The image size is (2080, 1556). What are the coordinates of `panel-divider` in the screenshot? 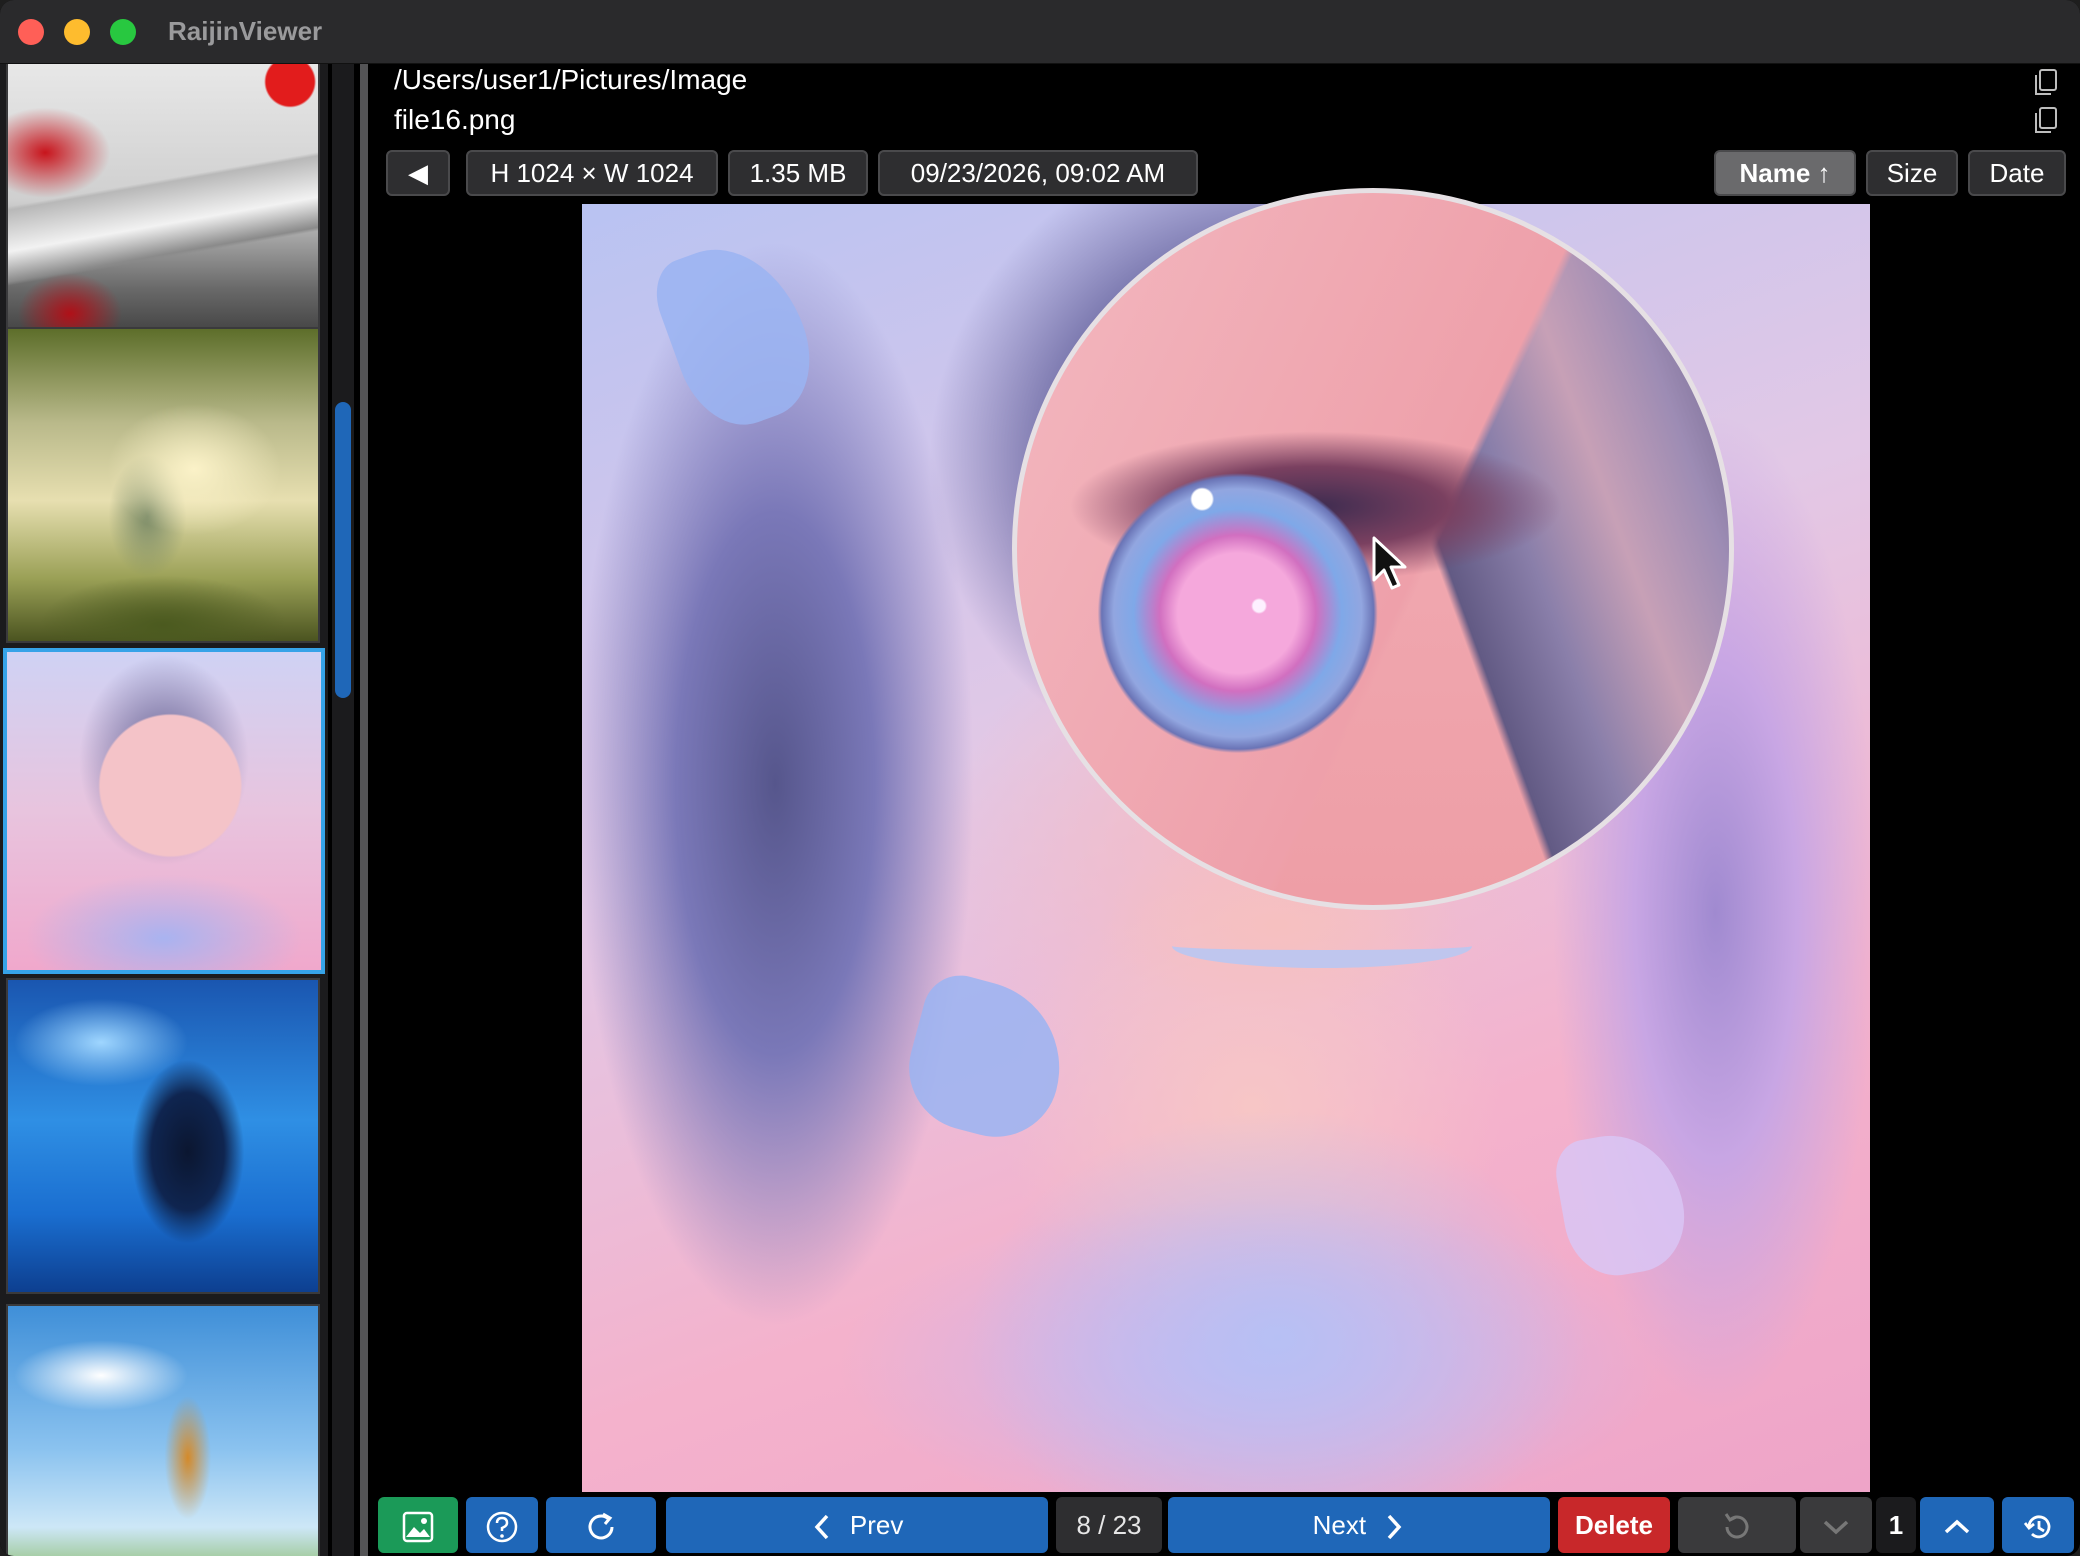 It's located at (364, 810).